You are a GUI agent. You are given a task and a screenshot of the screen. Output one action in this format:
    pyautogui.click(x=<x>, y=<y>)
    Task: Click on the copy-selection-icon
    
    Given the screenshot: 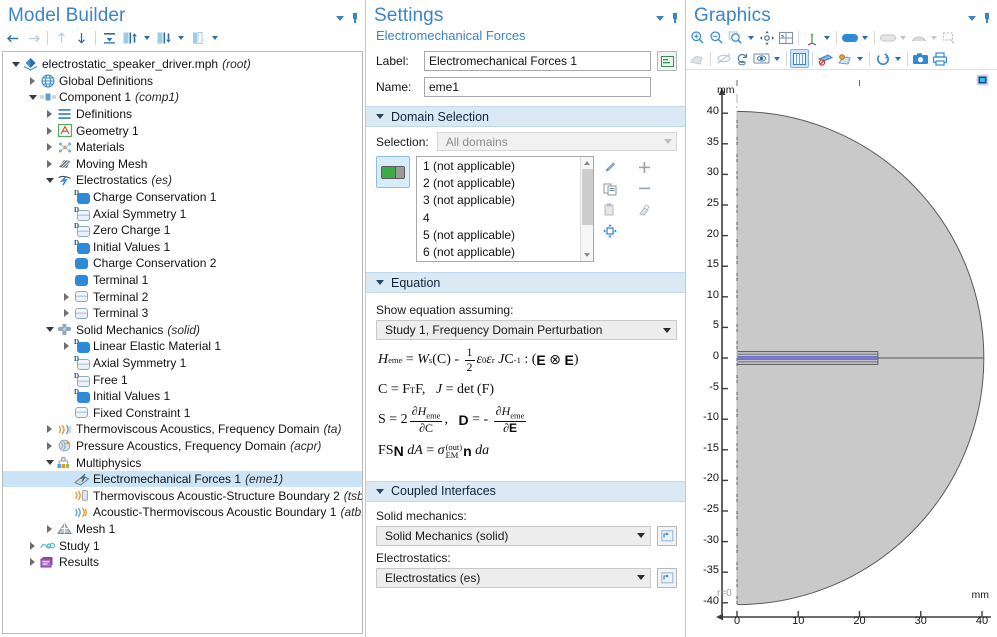 What is the action you would take?
    pyautogui.click(x=610, y=188)
    